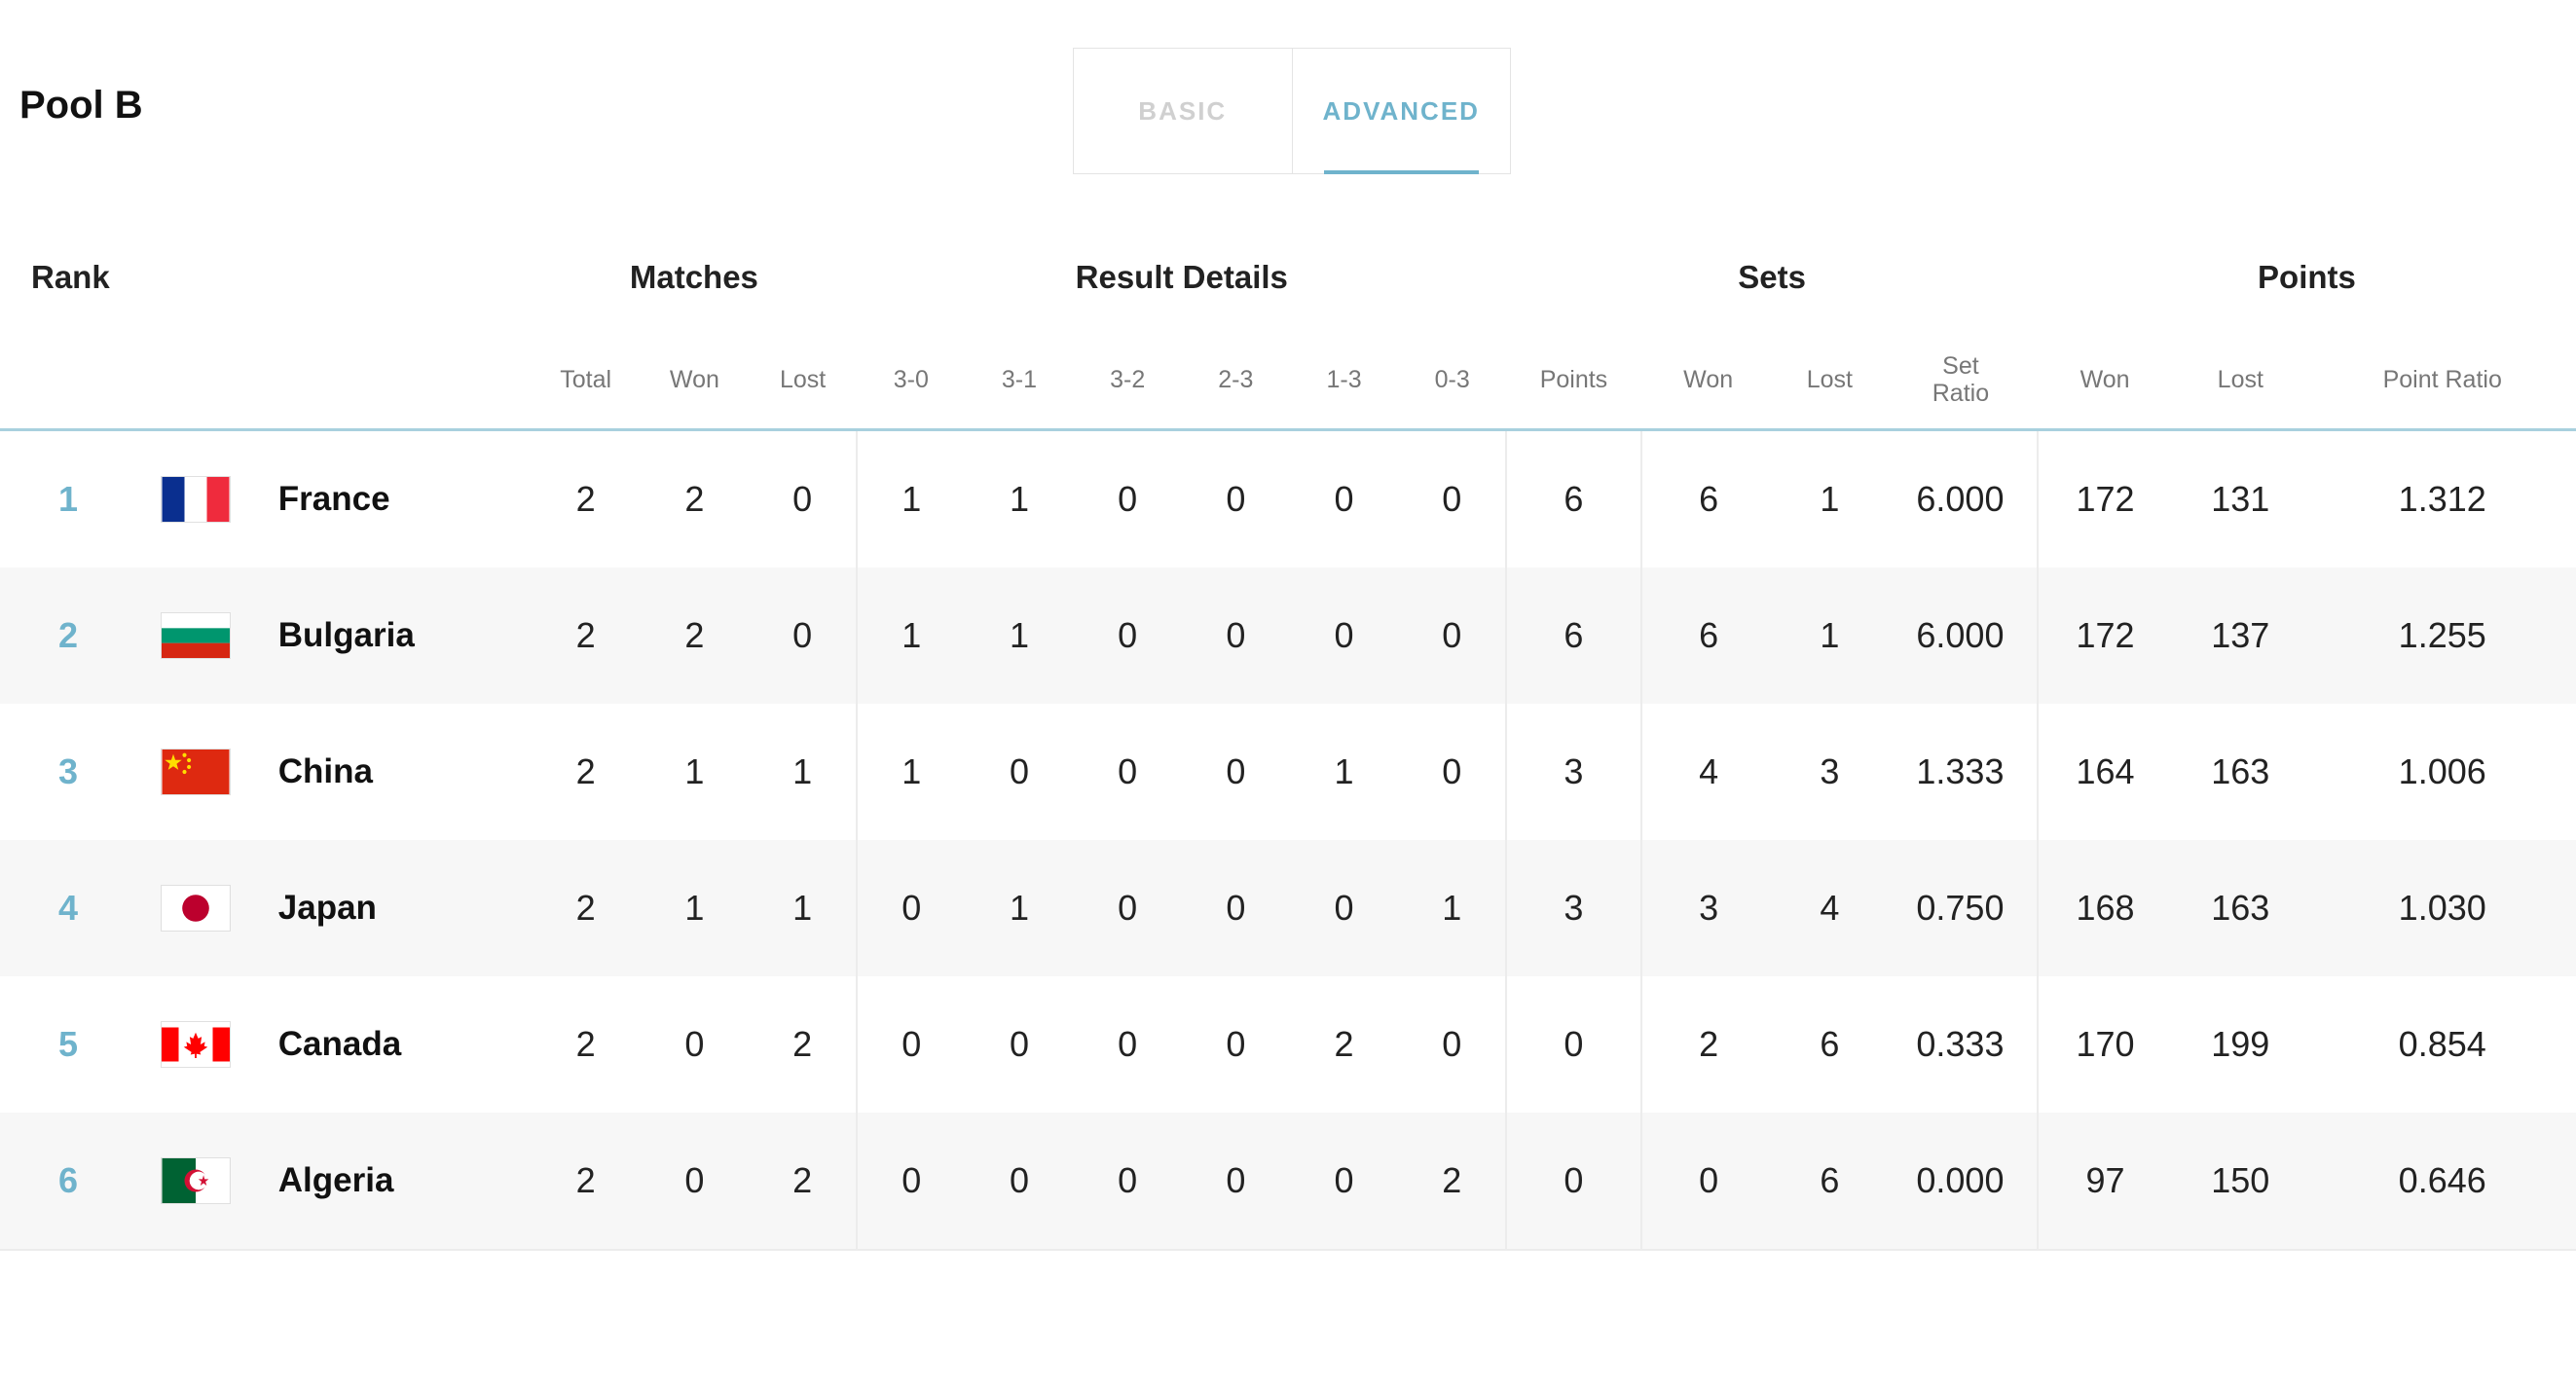 The width and height of the screenshot is (2576, 1390). Describe the element at coordinates (1183, 111) in the screenshot. I see `tab-basic: BASIC` at that location.